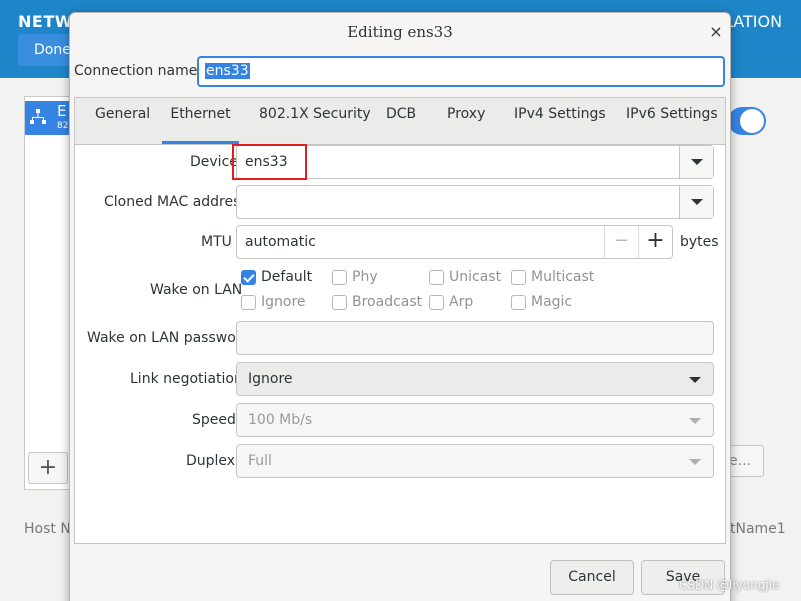 The image size is (801, 601). I want to click on close-icon: ×, so click(716, 32).